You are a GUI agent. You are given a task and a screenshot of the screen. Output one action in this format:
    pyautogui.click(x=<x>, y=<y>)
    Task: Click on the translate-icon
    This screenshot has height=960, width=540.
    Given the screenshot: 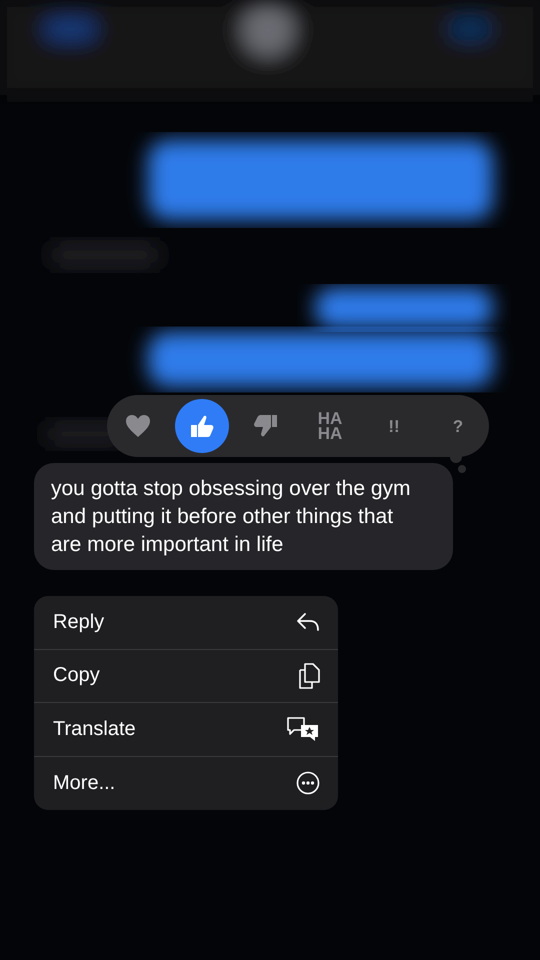 What is the action you would take?
    pyautogui.click(x=303, y=729)
    